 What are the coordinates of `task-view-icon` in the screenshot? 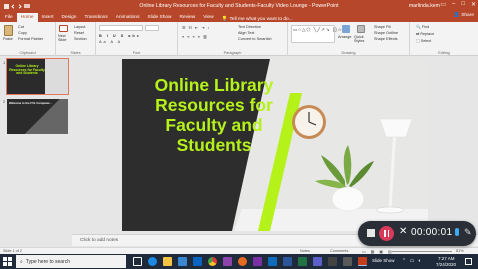 It's located at (137, 261).